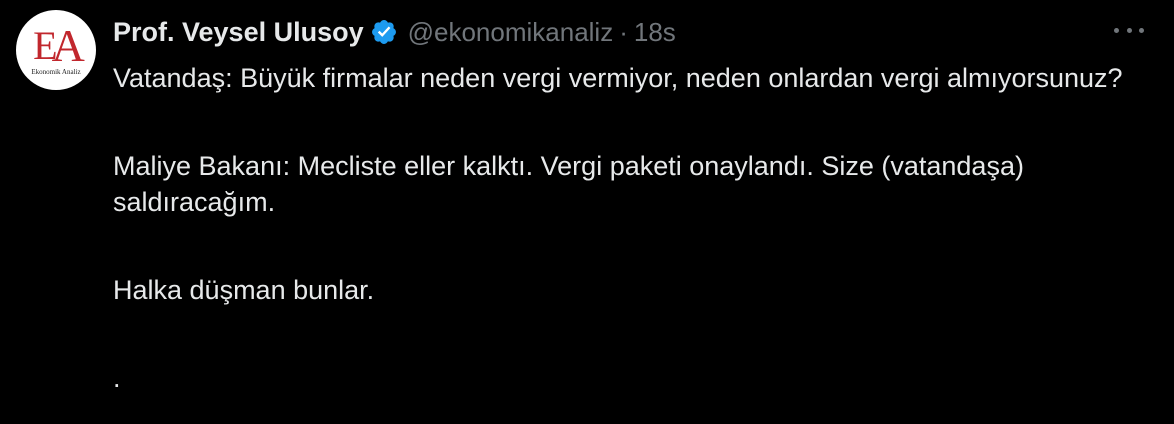  Describe the element at coordinates (384, 32) in the screenshot. I see `verified-badge-icon` at that location.